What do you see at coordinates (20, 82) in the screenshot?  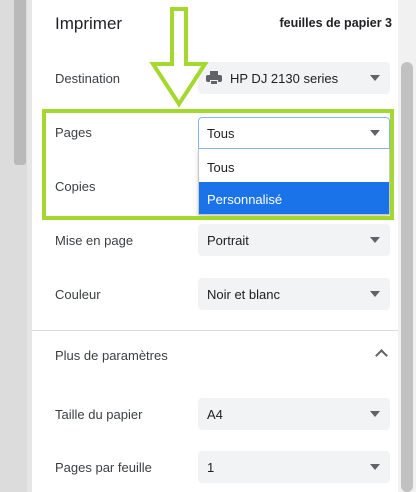 I see `preview-scroll-thumb` at bounding box center [20, 82].